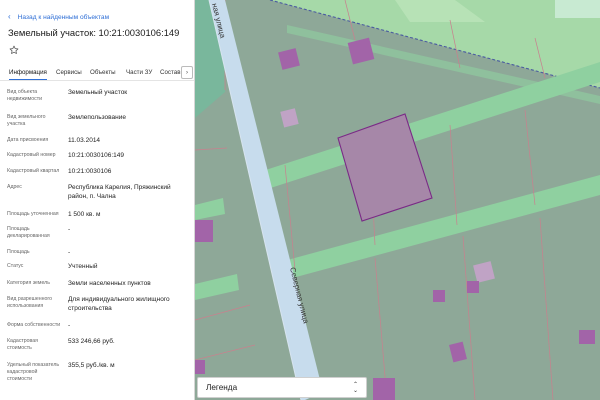 The width and height of the screenshot is (600, 400). I want to click on attribute-label: Вид разрешенного использования, so click(30, 303).